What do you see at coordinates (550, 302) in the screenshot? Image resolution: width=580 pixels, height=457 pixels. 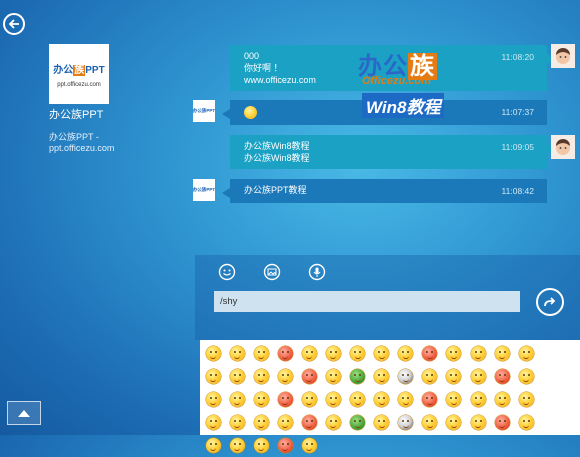 I see `send-button` at bounding box center [550, 302].